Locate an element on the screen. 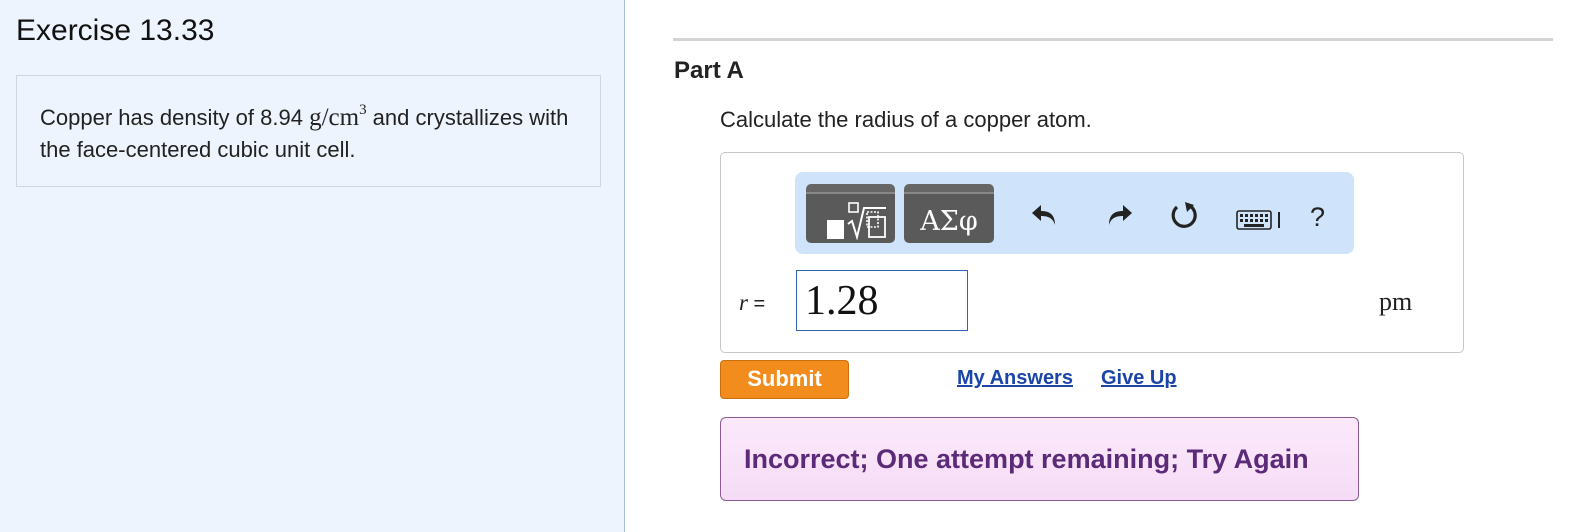 This screenshot has height=532, width=1578. submit-button: Submit is located at coordinates (784, 379).